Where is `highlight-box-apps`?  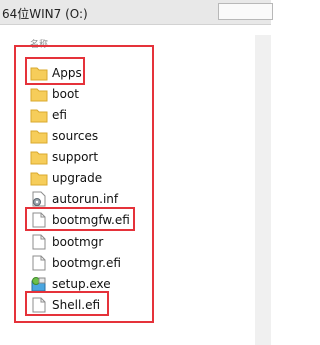
highlight-box-apps is located at coordinates (55, 71).